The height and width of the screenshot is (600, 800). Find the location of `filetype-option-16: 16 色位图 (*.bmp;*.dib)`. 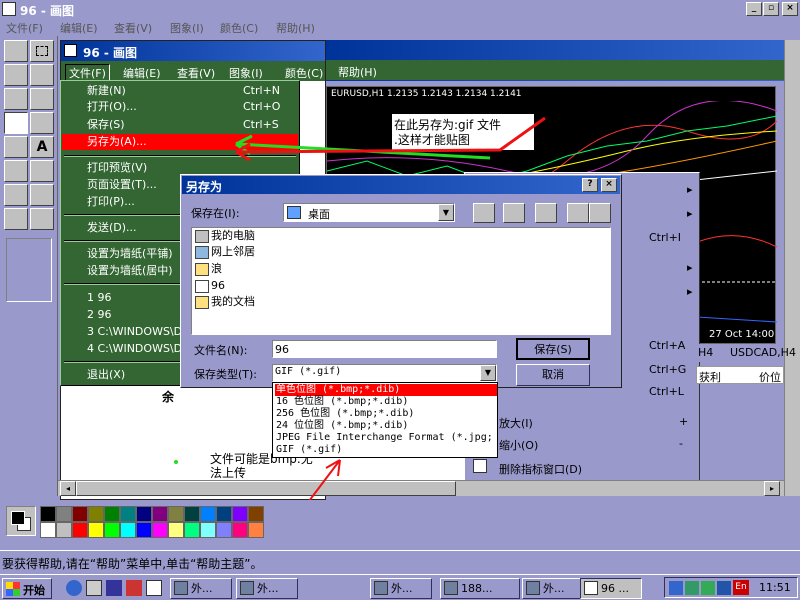

filetype-option-16: 16 色位图 (*.bmp;*.dib) is located at coordinates (386, 402).